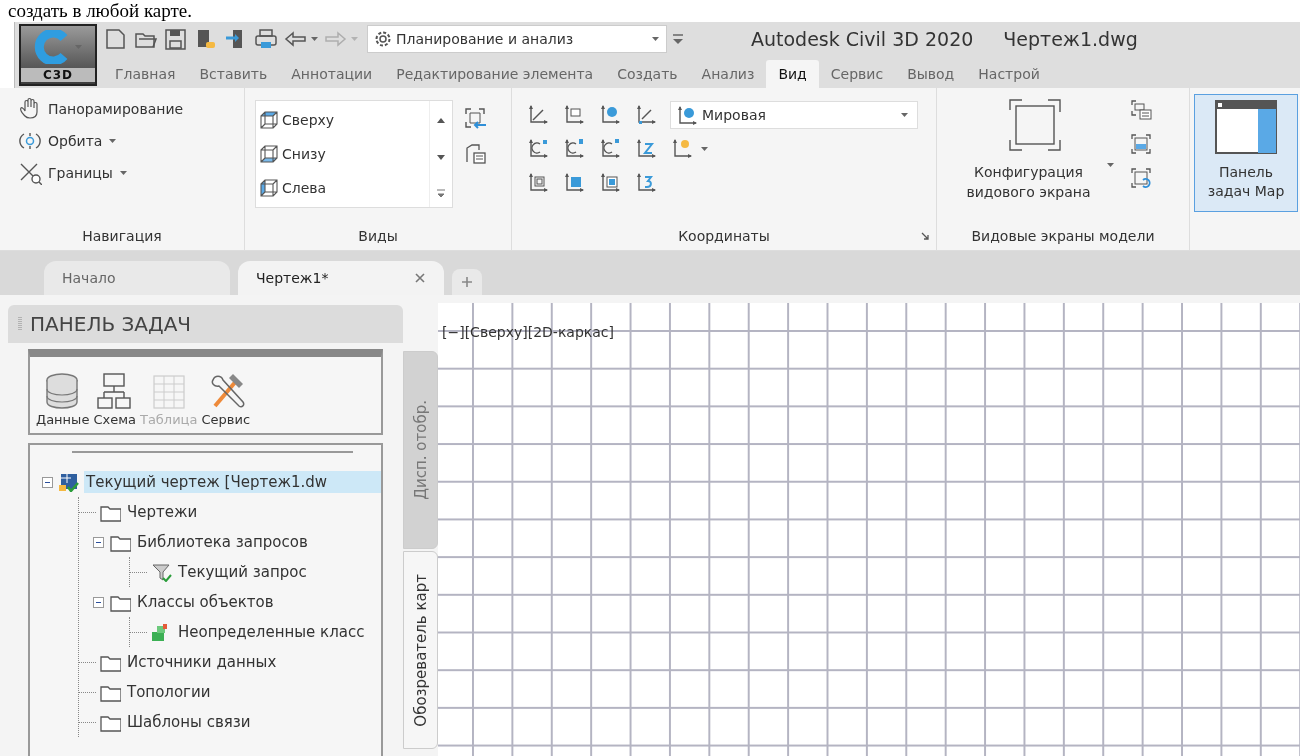 The image size is (1300, 756). I want to click on schema-tool-button: Схема, so click(114, 402).